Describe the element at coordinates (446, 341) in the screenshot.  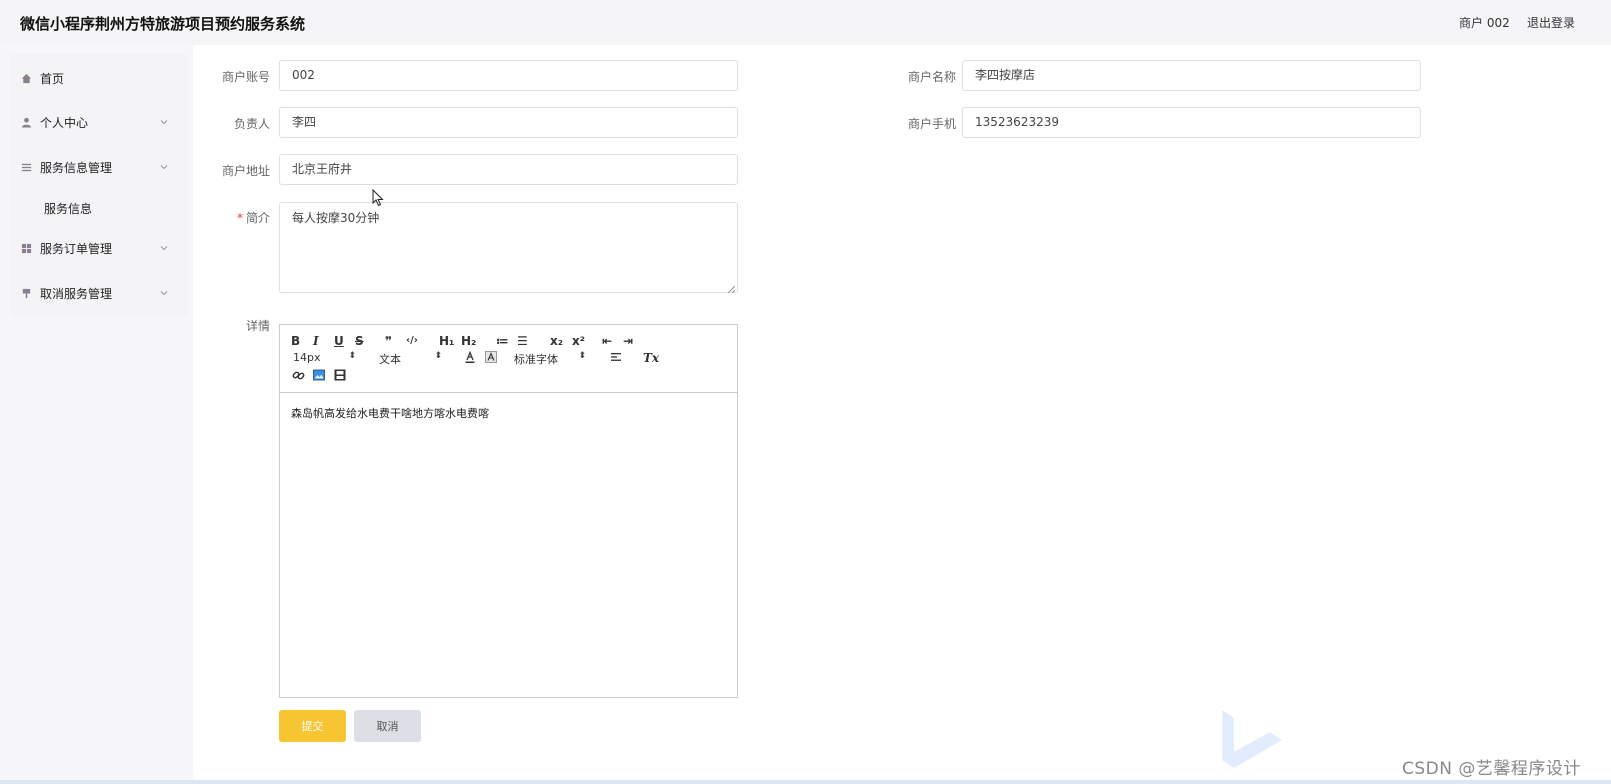
I see `header-1-button: H₁` at that location.